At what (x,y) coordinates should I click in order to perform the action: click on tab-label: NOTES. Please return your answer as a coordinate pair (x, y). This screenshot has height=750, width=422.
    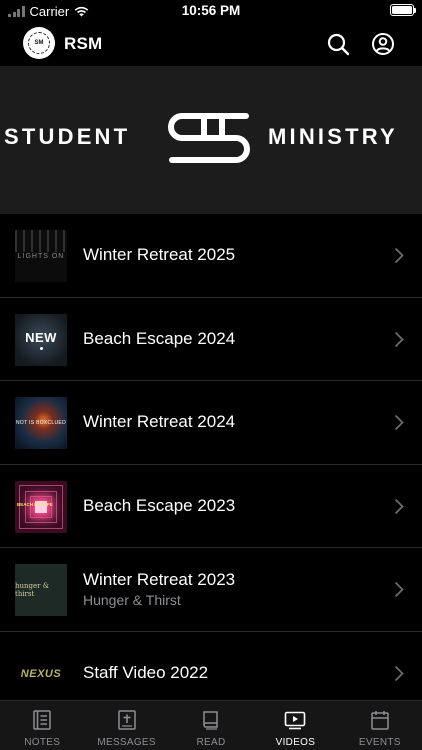
    Looking at the image, I should click on (42, 742).